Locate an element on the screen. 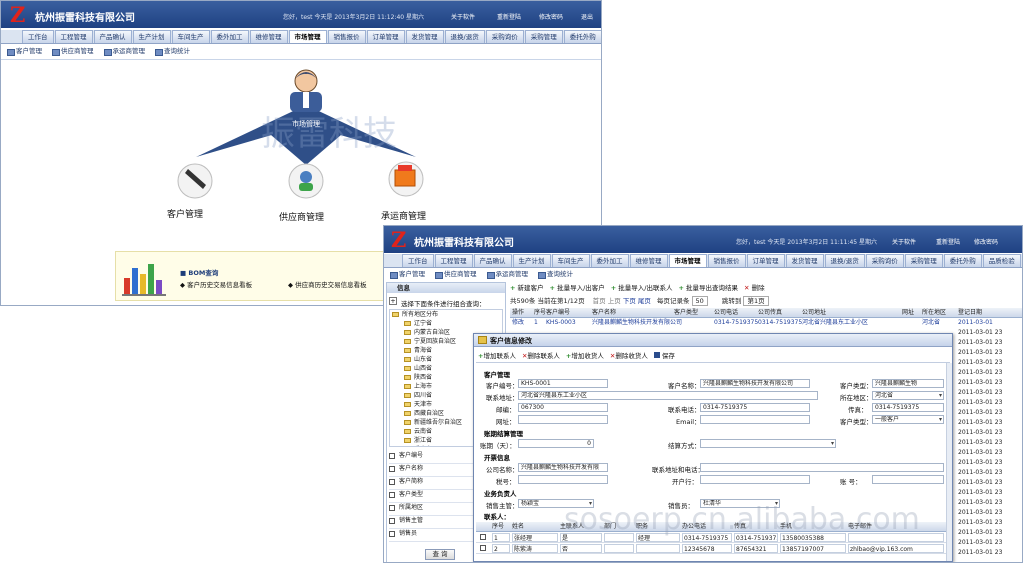 The image size is (1024, 564). tree-item: 上海市 is located at coordinates (418, 386).